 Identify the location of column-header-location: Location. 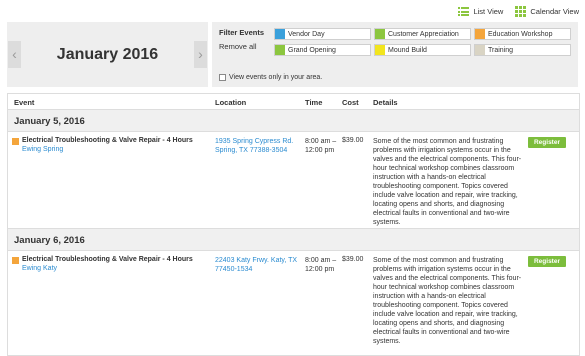
(231, 102).